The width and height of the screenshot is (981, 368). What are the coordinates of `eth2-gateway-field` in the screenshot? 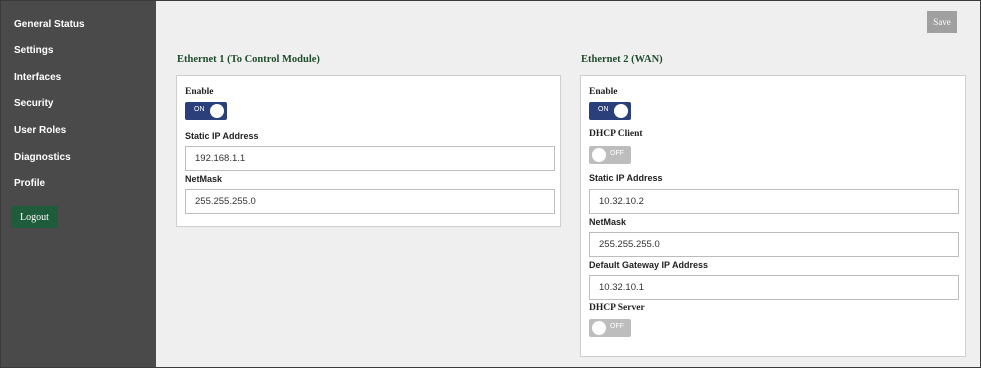 It's located at (774, 287).